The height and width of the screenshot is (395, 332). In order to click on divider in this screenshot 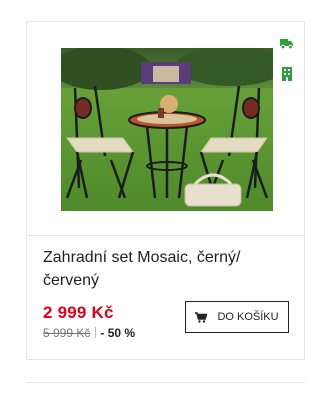, I will do `click(165, 382)`.